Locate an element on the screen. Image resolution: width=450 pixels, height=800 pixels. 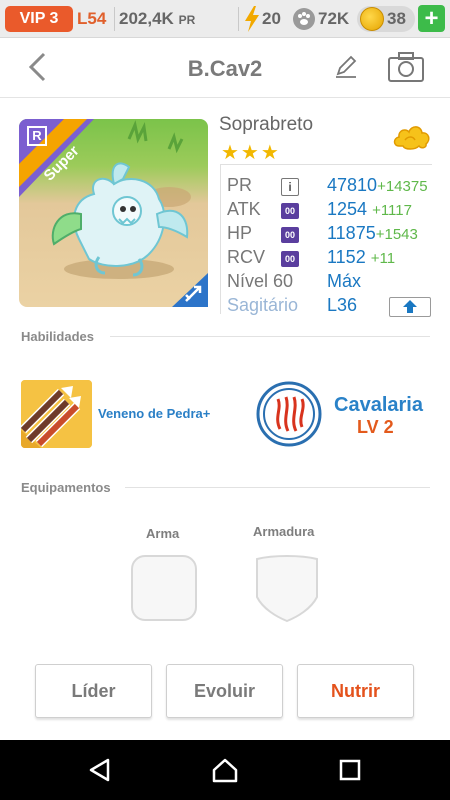
stat-row-pr: PR i 47810+14375 is located at coordinates (327, 187).